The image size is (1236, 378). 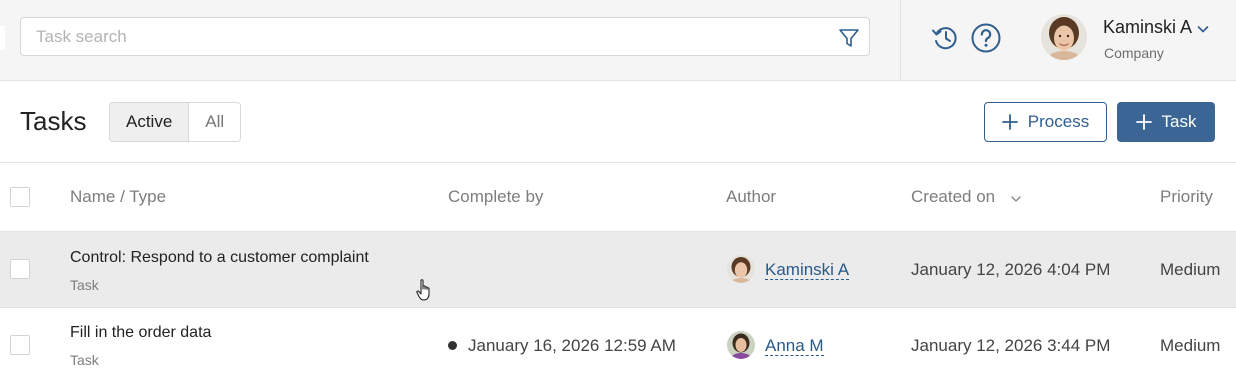 I want to click on task-name: Fill in the order data, so click(x=140, y=333).